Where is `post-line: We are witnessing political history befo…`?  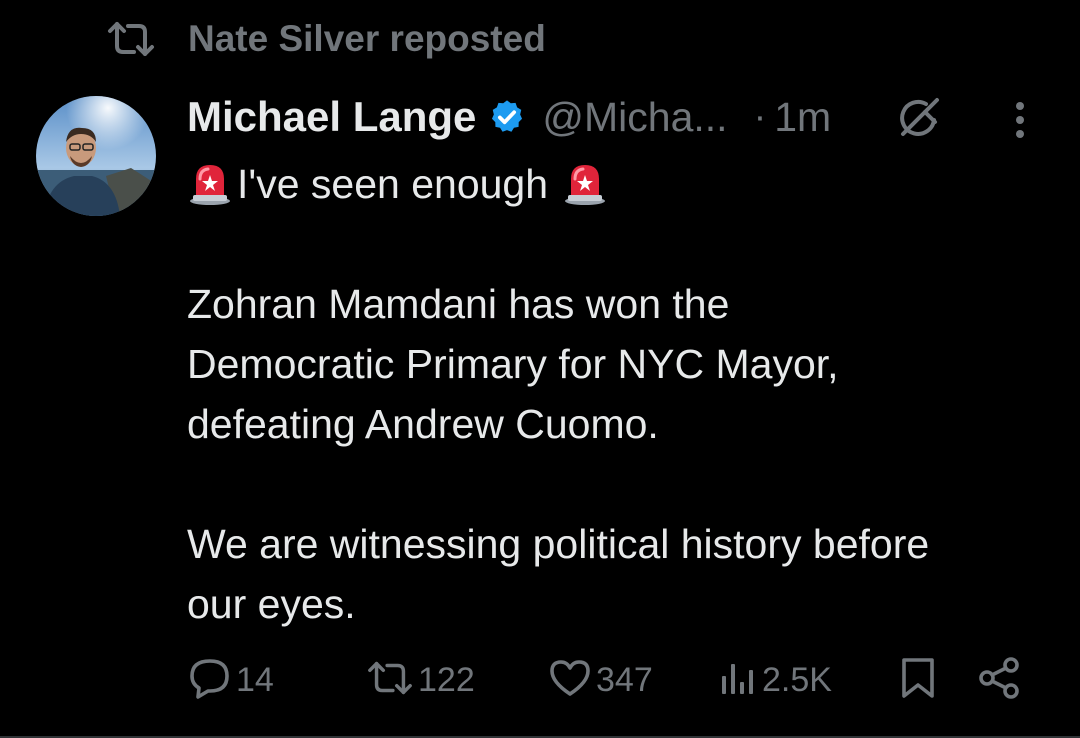 post-line: We are witnessing political history befo… is located at coordinates (617, 544).